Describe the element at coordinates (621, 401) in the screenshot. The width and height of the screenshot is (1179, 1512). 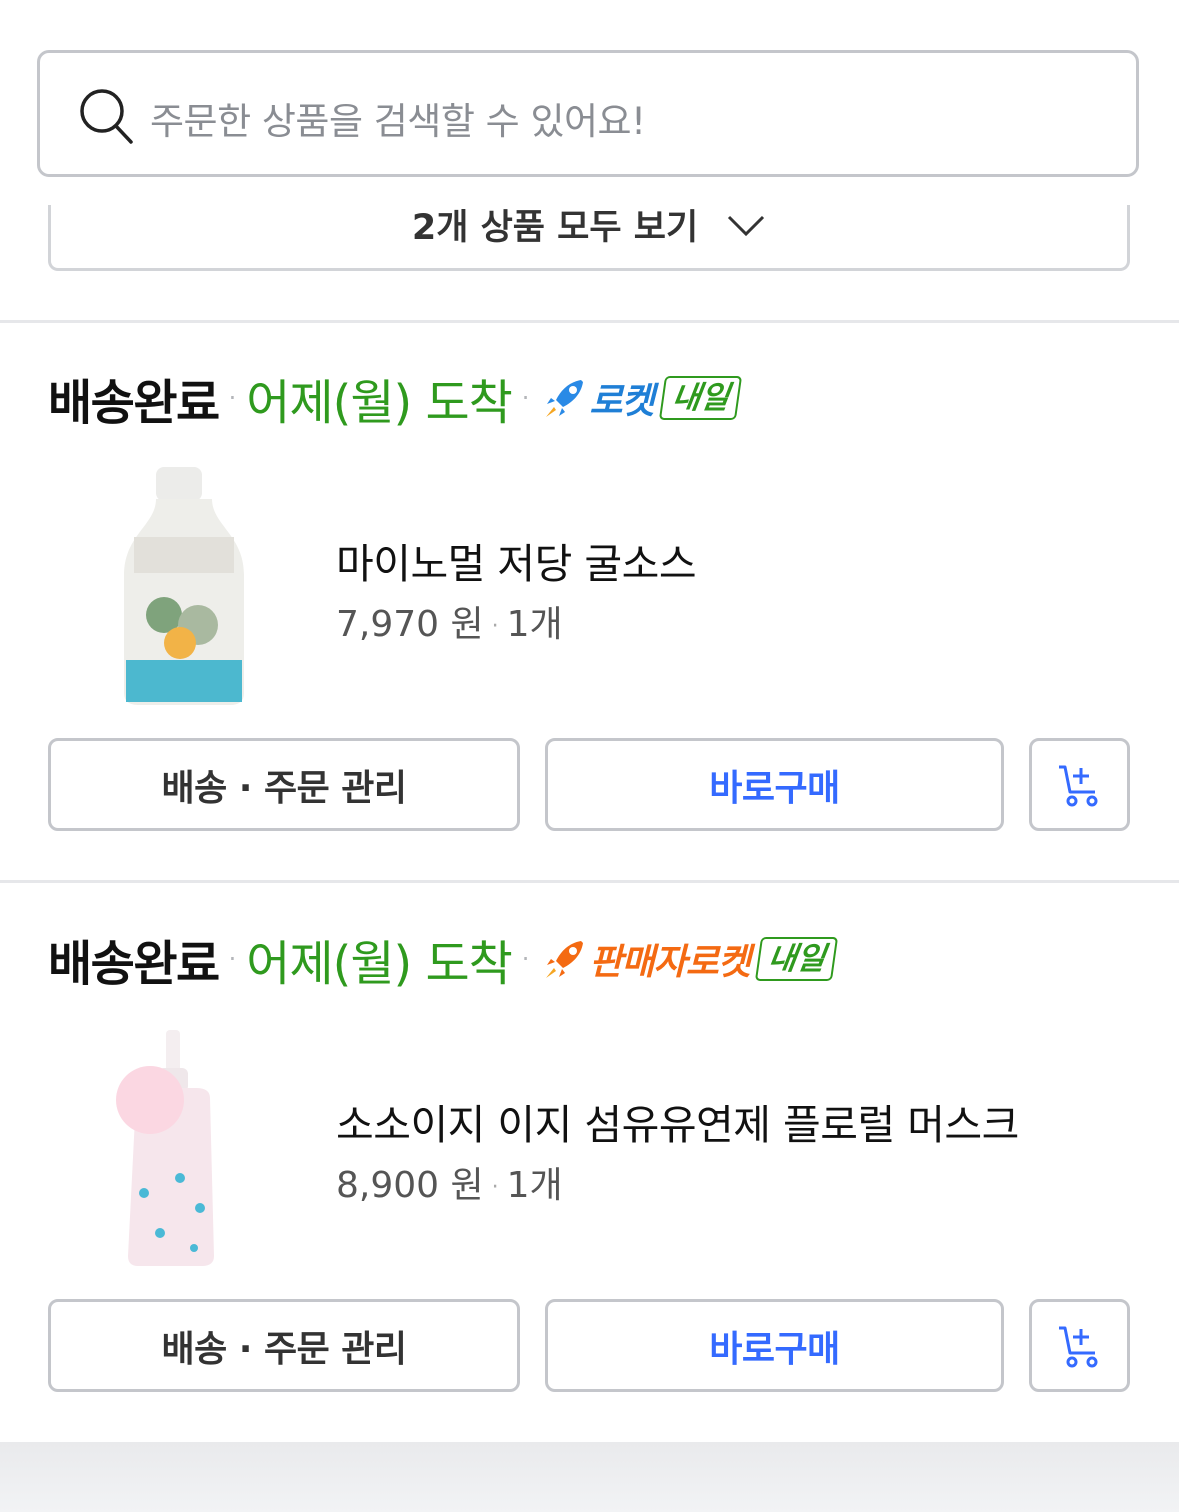
I see `delivery-type: 로켓` at that location.